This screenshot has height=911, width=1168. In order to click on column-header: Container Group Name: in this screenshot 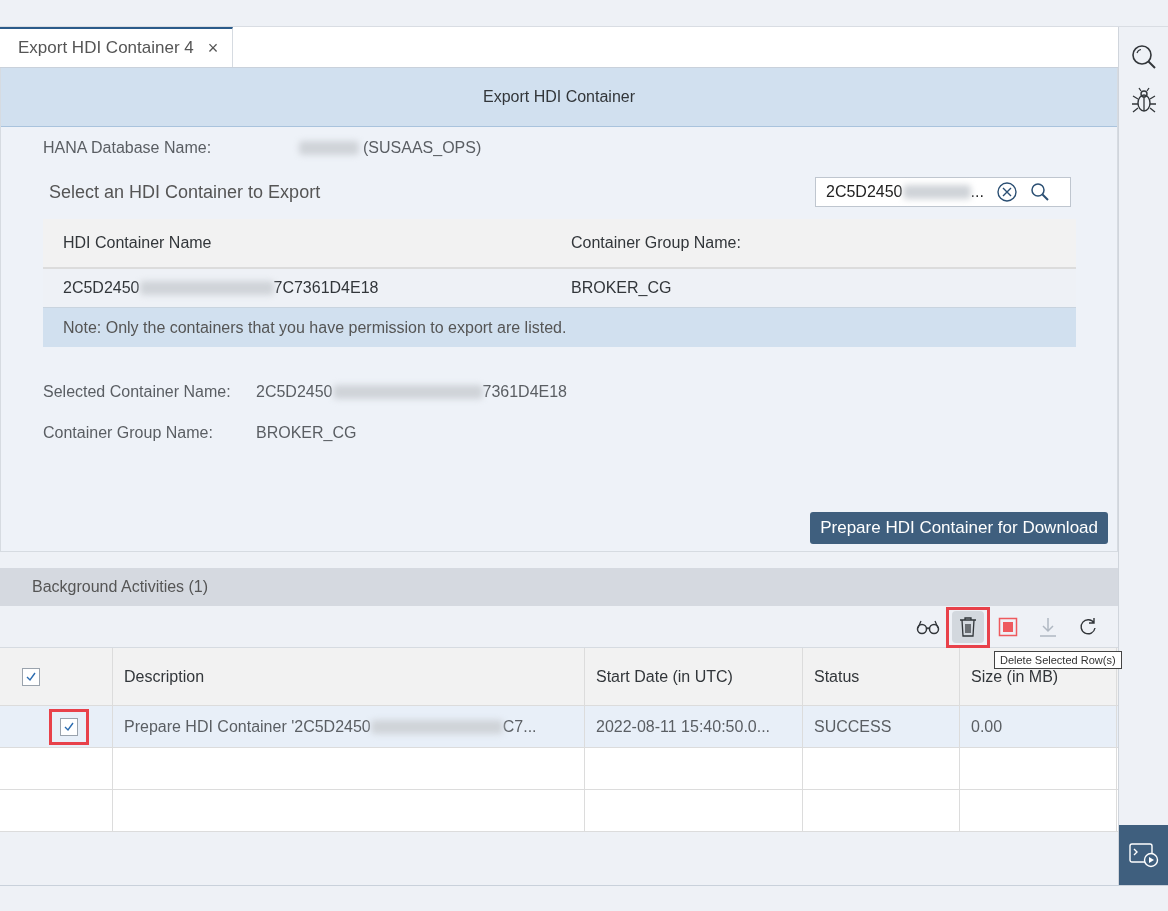, I will do `click(656, 243)`.